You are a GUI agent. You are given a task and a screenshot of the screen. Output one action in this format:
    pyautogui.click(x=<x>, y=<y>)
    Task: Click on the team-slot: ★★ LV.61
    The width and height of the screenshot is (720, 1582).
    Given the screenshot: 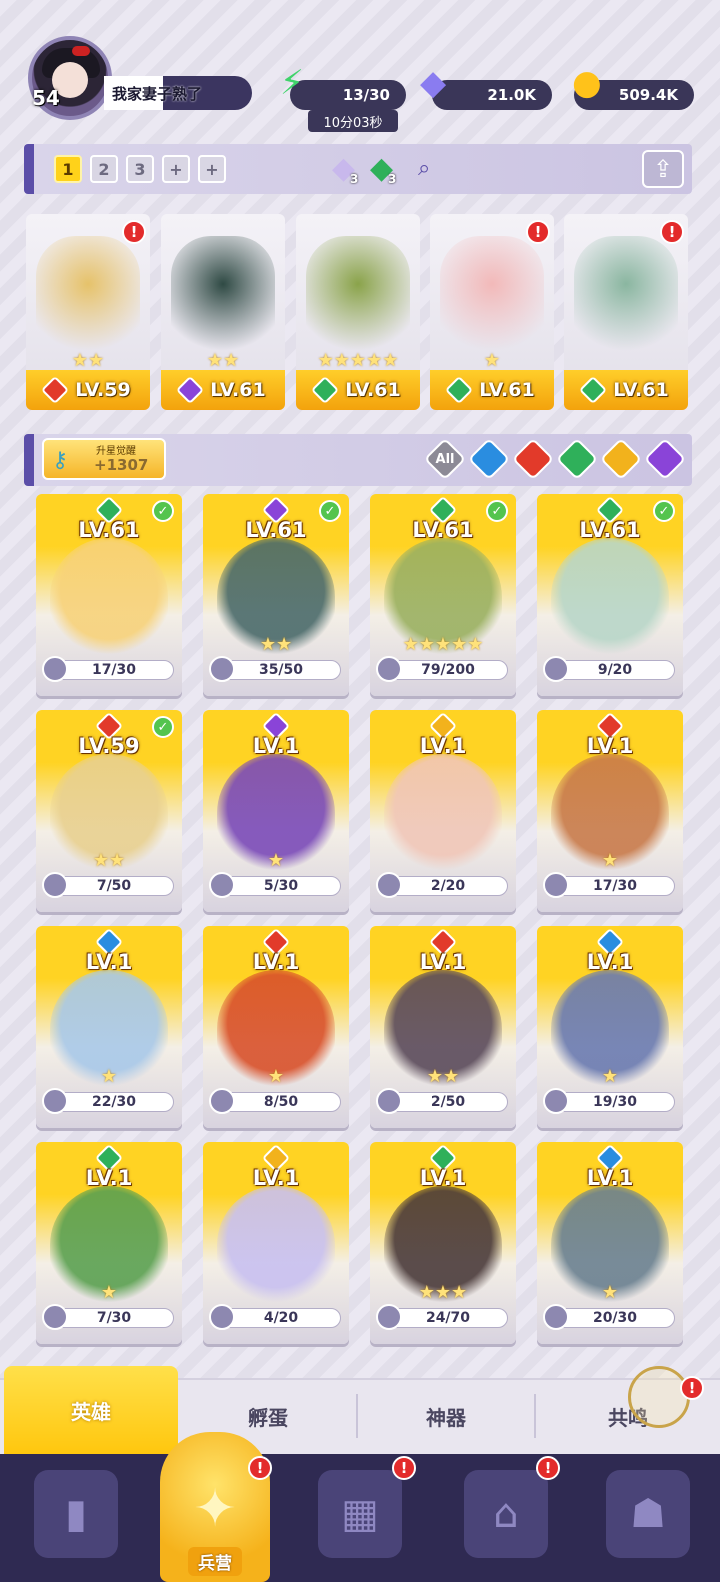 What is the action you would take?
    pyautogui.click(x=223, y=312)
    